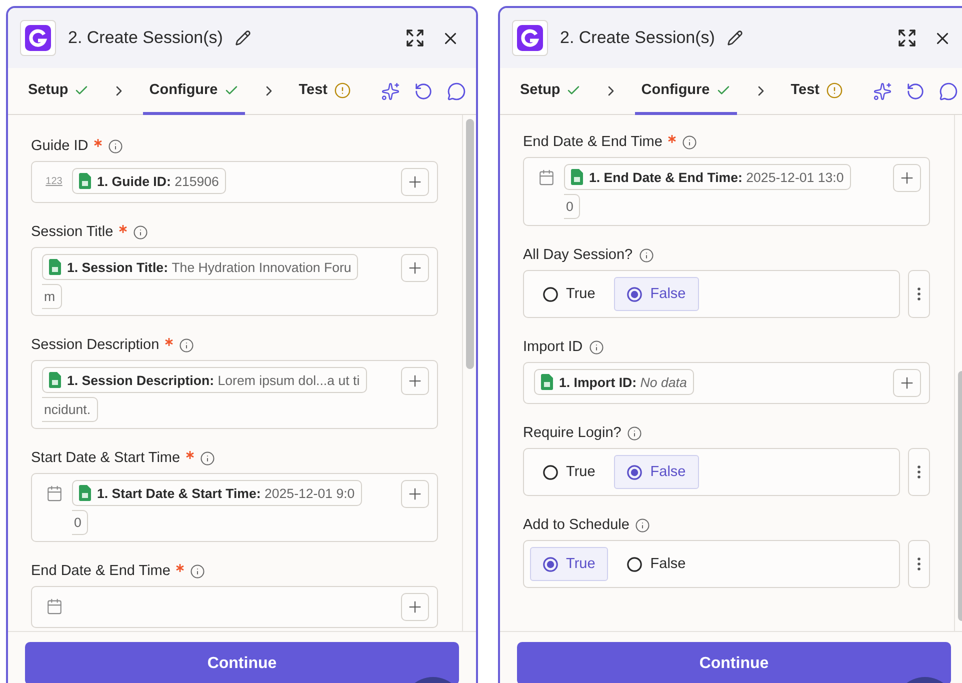 The width and height of the screenshot is (962, 683). I want to click on field-label: Require Login?, so click(572, 433).